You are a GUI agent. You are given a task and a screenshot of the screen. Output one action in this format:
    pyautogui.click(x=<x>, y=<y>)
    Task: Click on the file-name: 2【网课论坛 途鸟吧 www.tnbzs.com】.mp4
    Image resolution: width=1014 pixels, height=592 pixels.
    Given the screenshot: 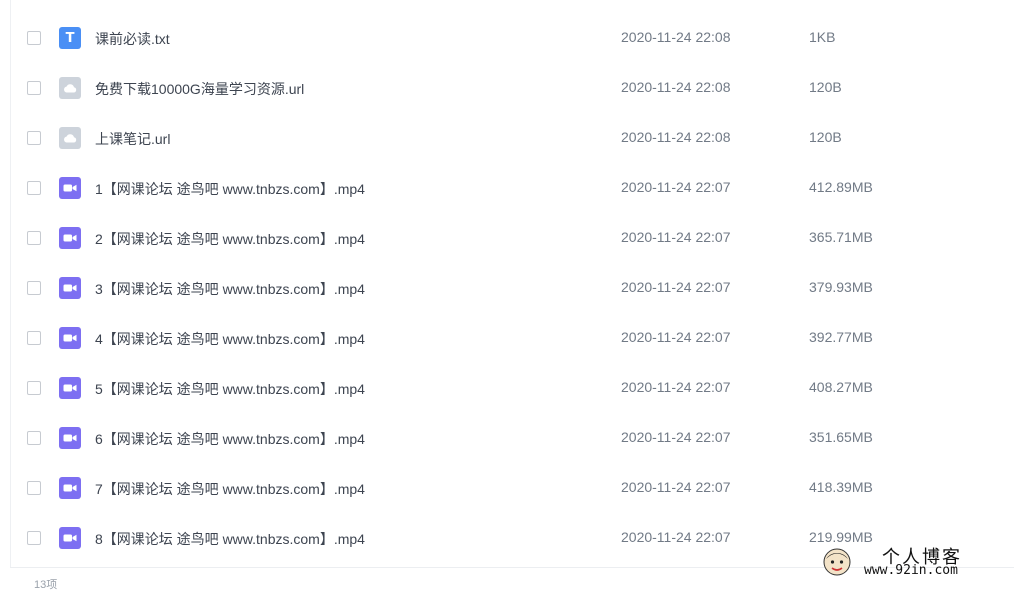 What is the action you would take?
    pyautogui.click(x=230, y=239)
    